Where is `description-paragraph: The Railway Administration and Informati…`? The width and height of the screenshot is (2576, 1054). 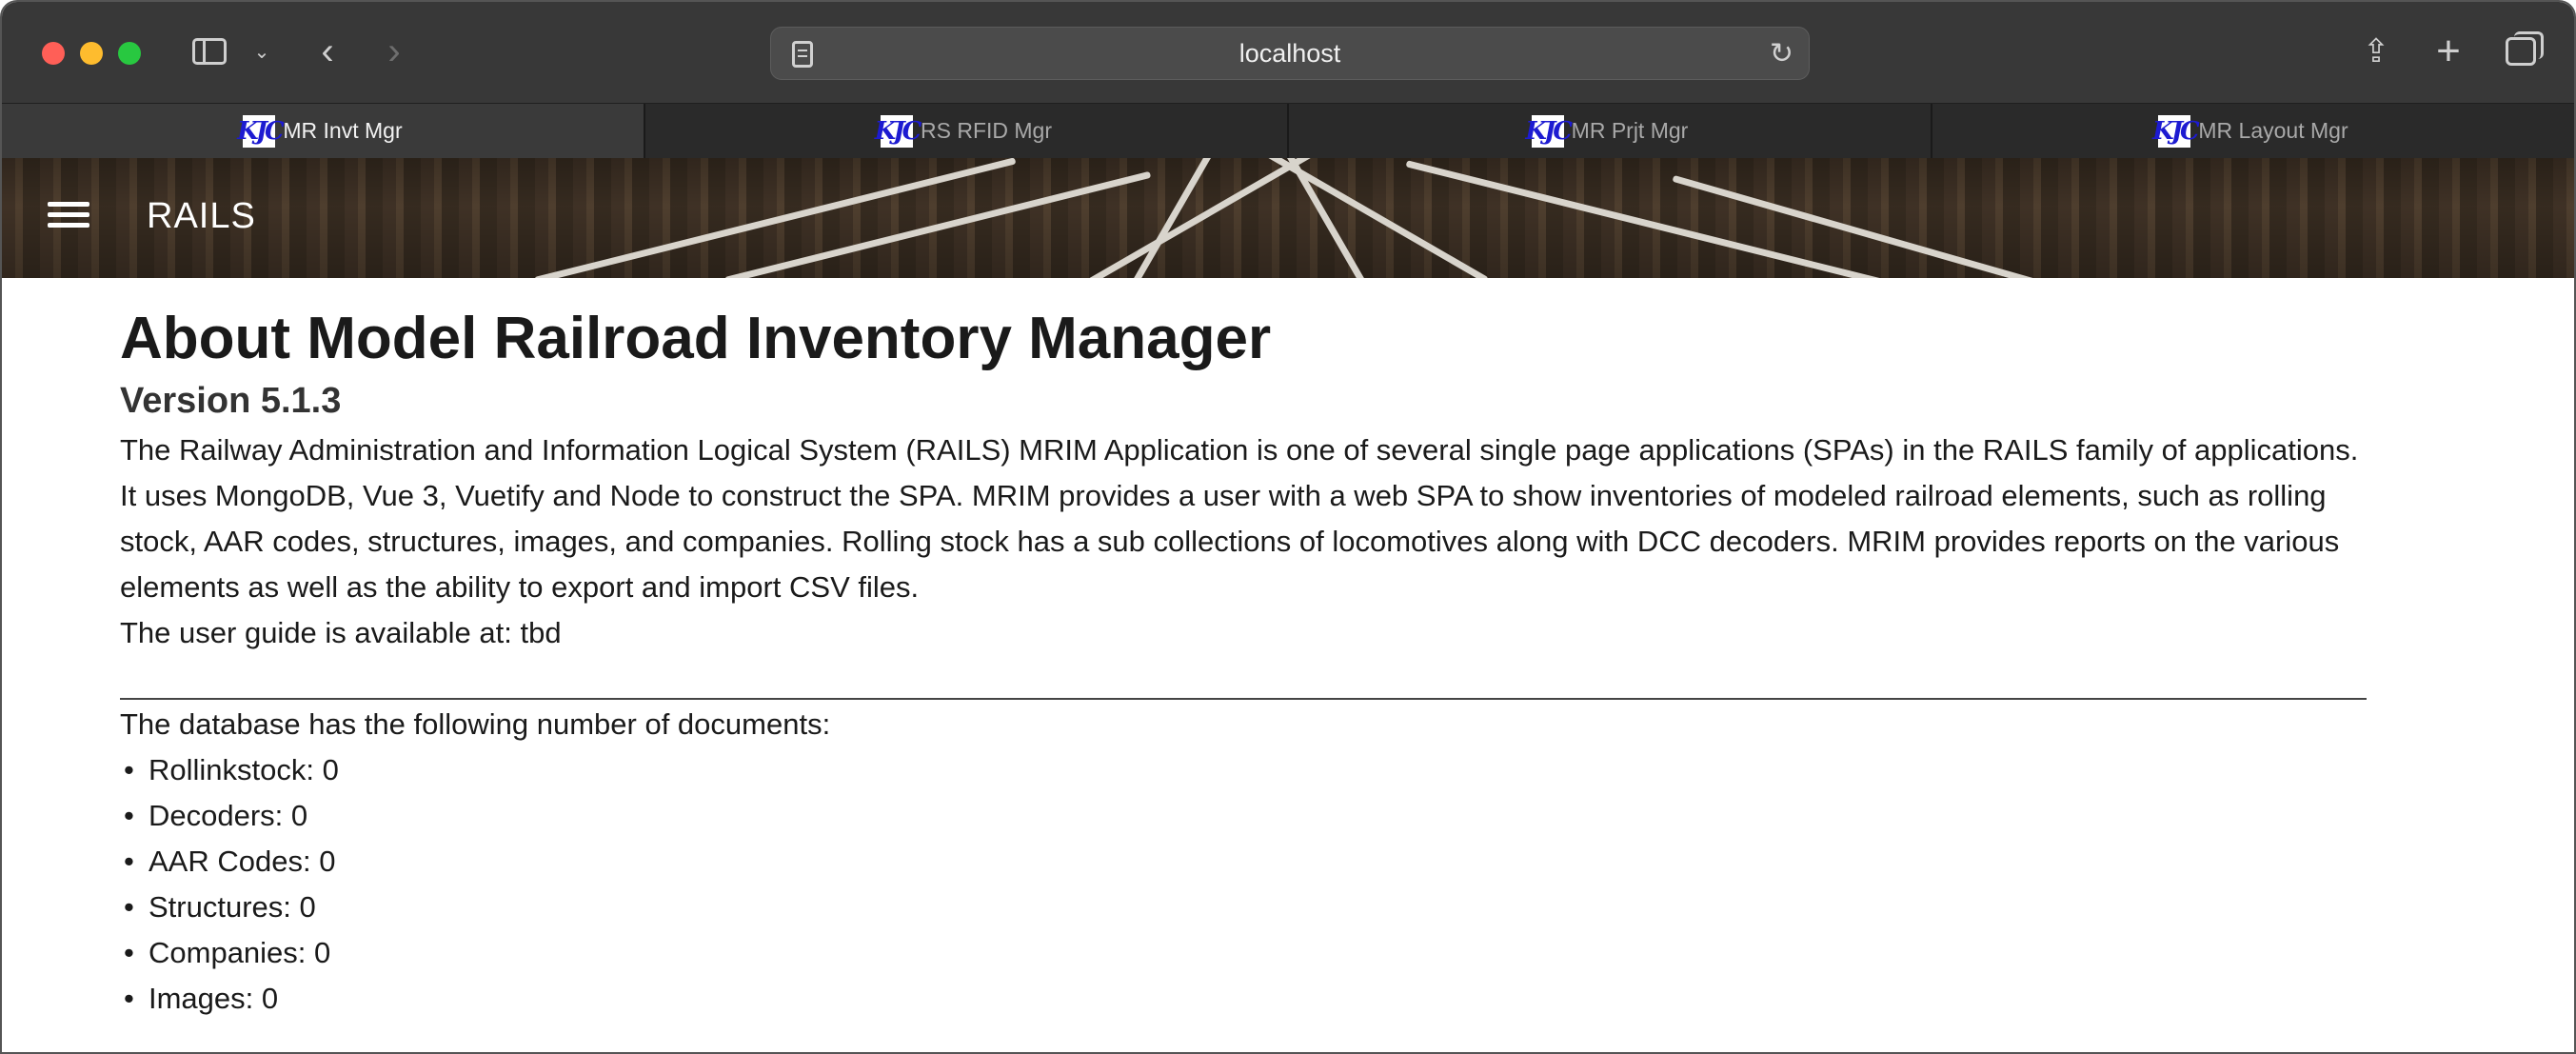 description-paragraph: The Railway Administration and Informati… is located at coordinates (1239, 519).